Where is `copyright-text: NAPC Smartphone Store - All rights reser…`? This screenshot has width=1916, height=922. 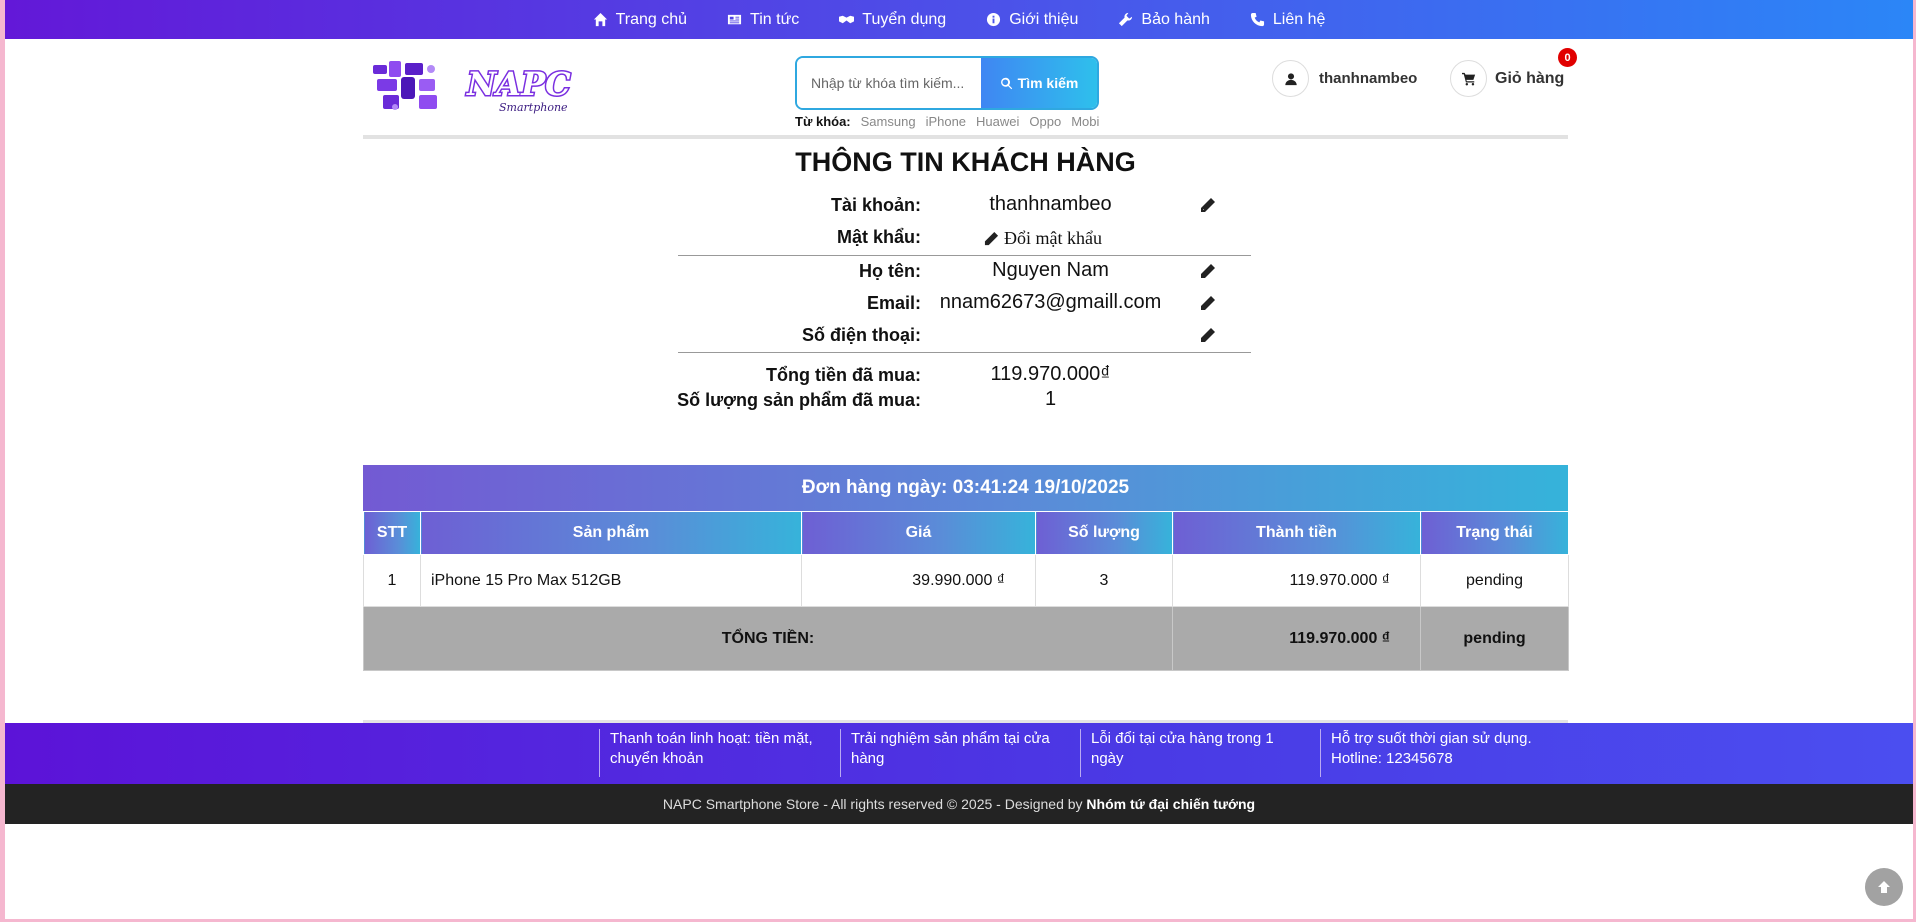 copyright-text: NAPC Smartphone Store - All rights reser… is located at coordinates (872, 804).